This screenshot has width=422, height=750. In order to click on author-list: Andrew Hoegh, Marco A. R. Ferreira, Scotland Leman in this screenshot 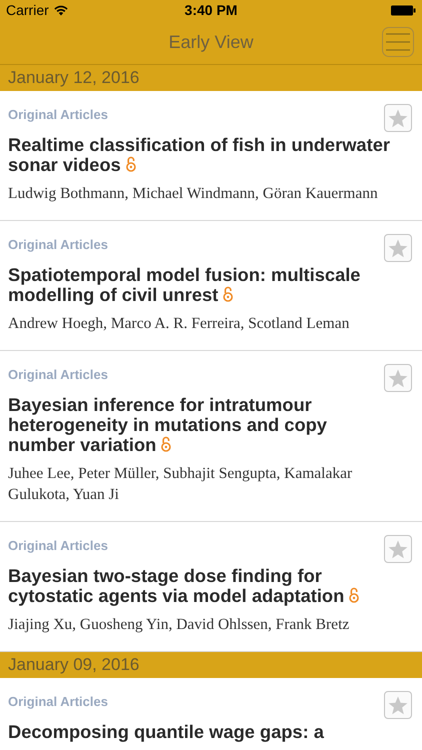, I will do `click(205, 323)`.